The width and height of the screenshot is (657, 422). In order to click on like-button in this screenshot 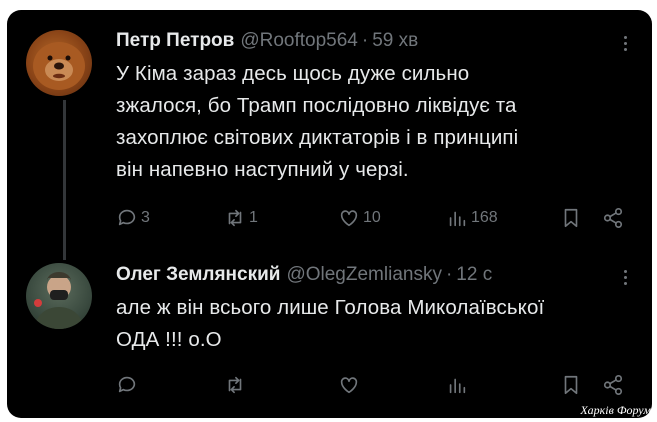, I will do `click(350, 385)`.